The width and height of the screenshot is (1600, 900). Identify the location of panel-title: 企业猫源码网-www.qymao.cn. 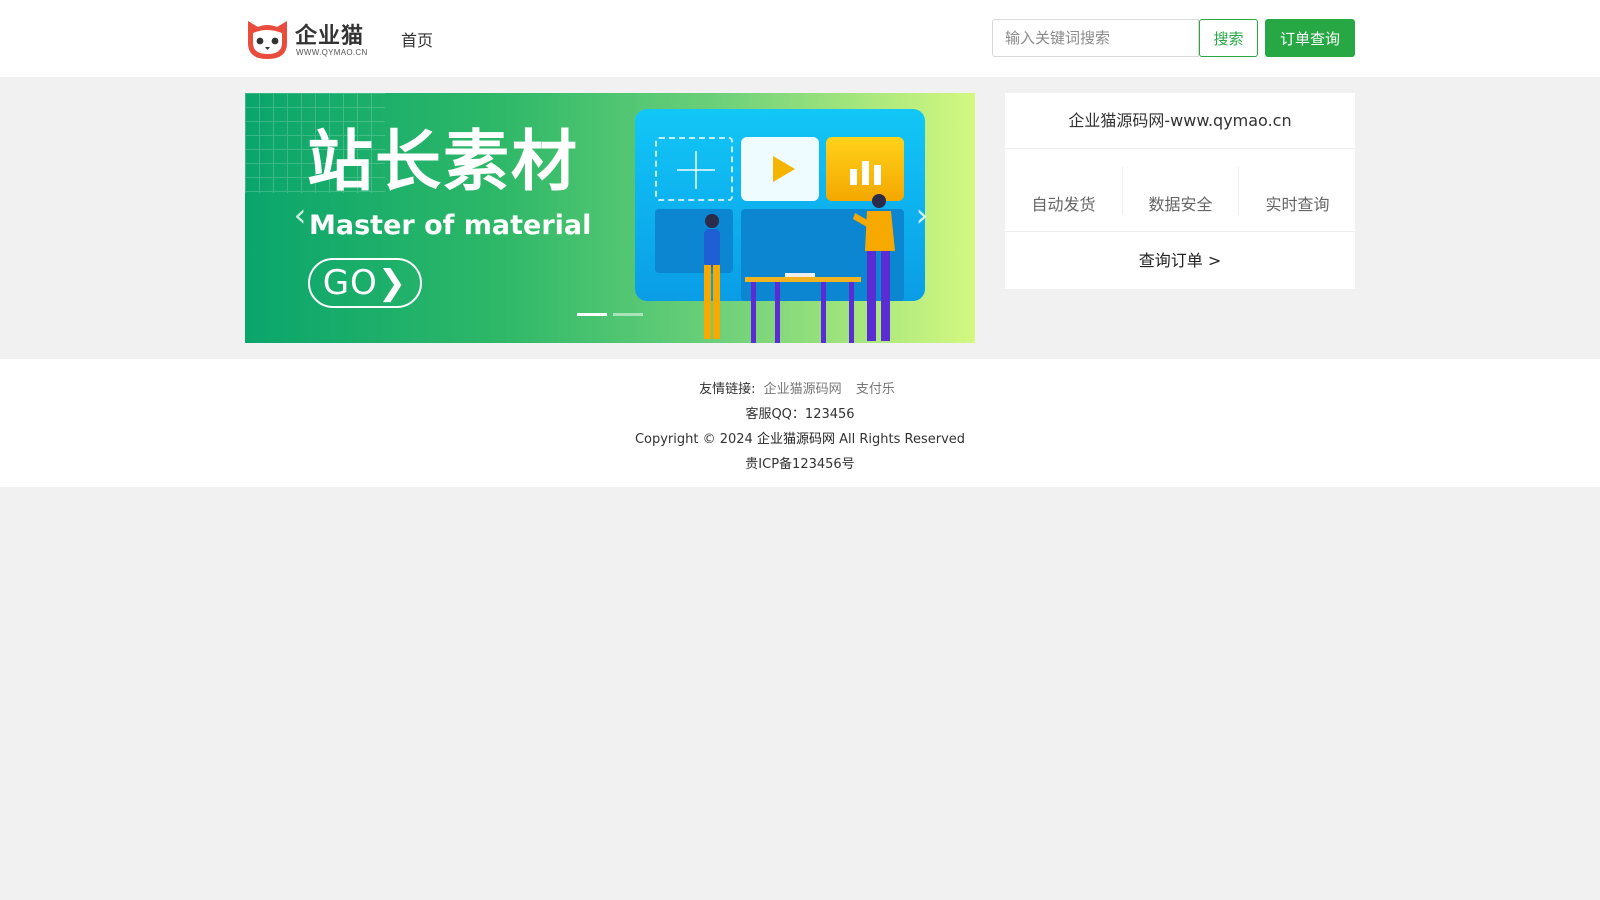
(1180, 121).